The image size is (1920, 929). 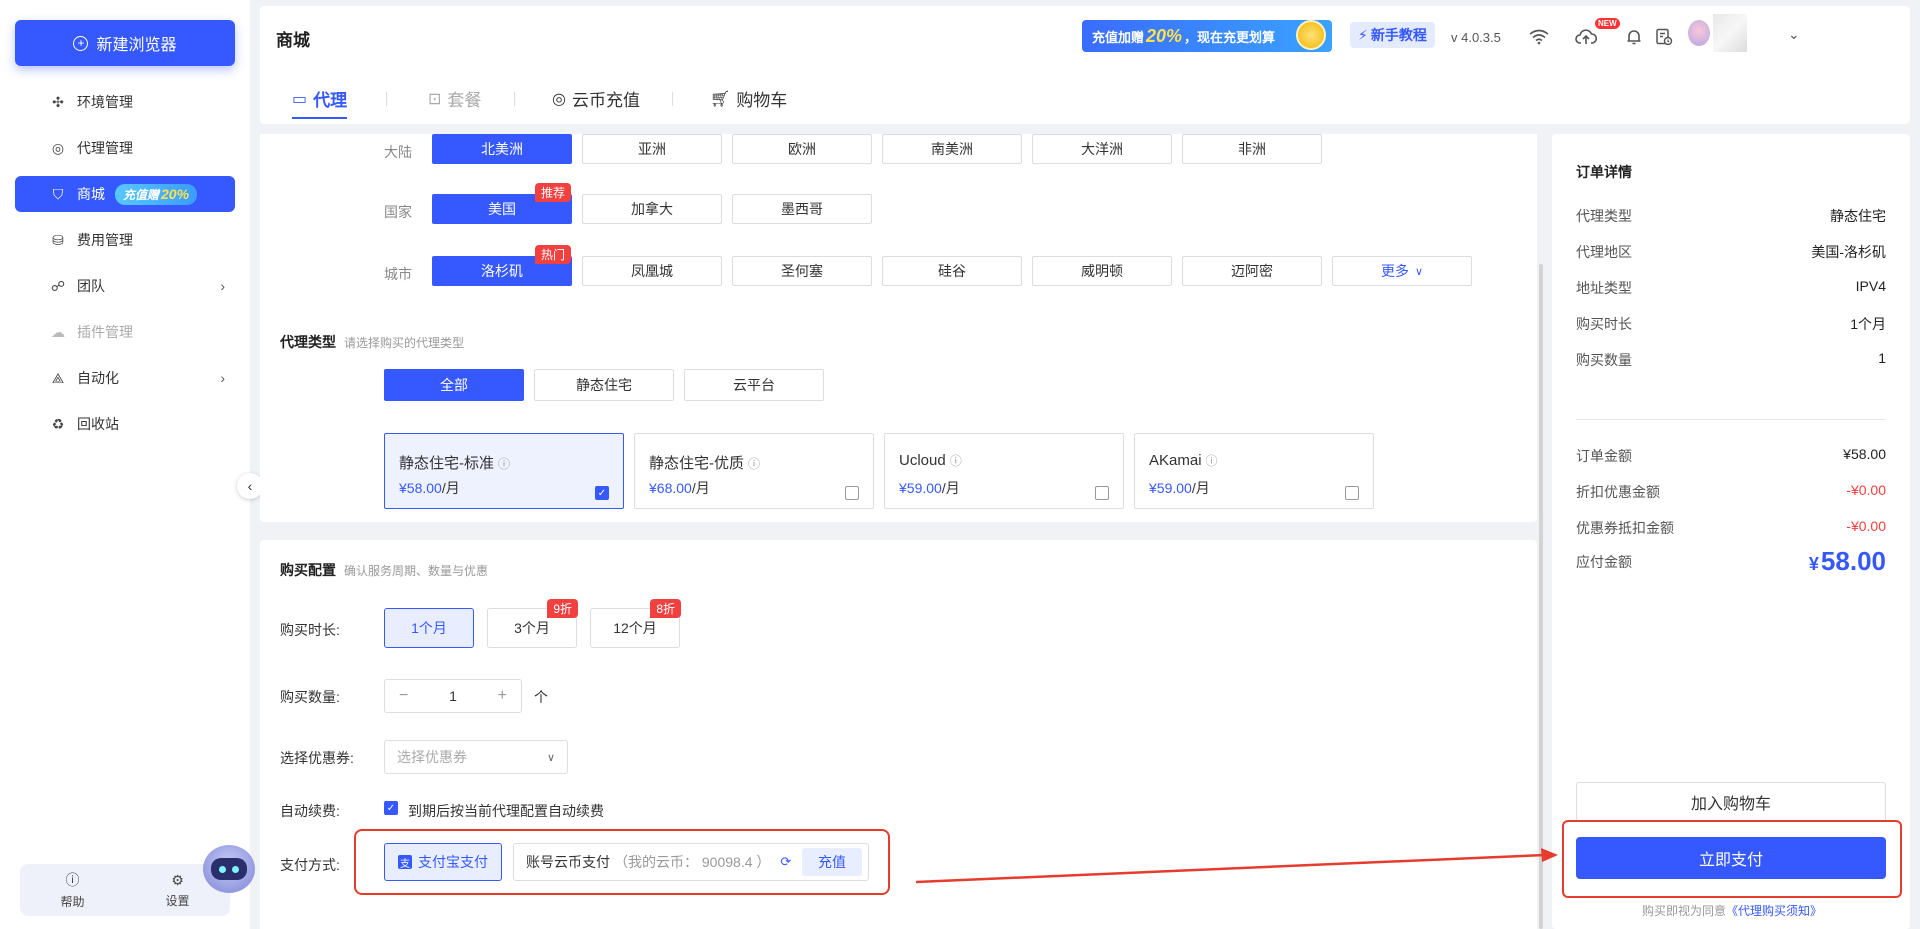 I want to click on city-option: 凤凰城, so click(x=652, y=271).